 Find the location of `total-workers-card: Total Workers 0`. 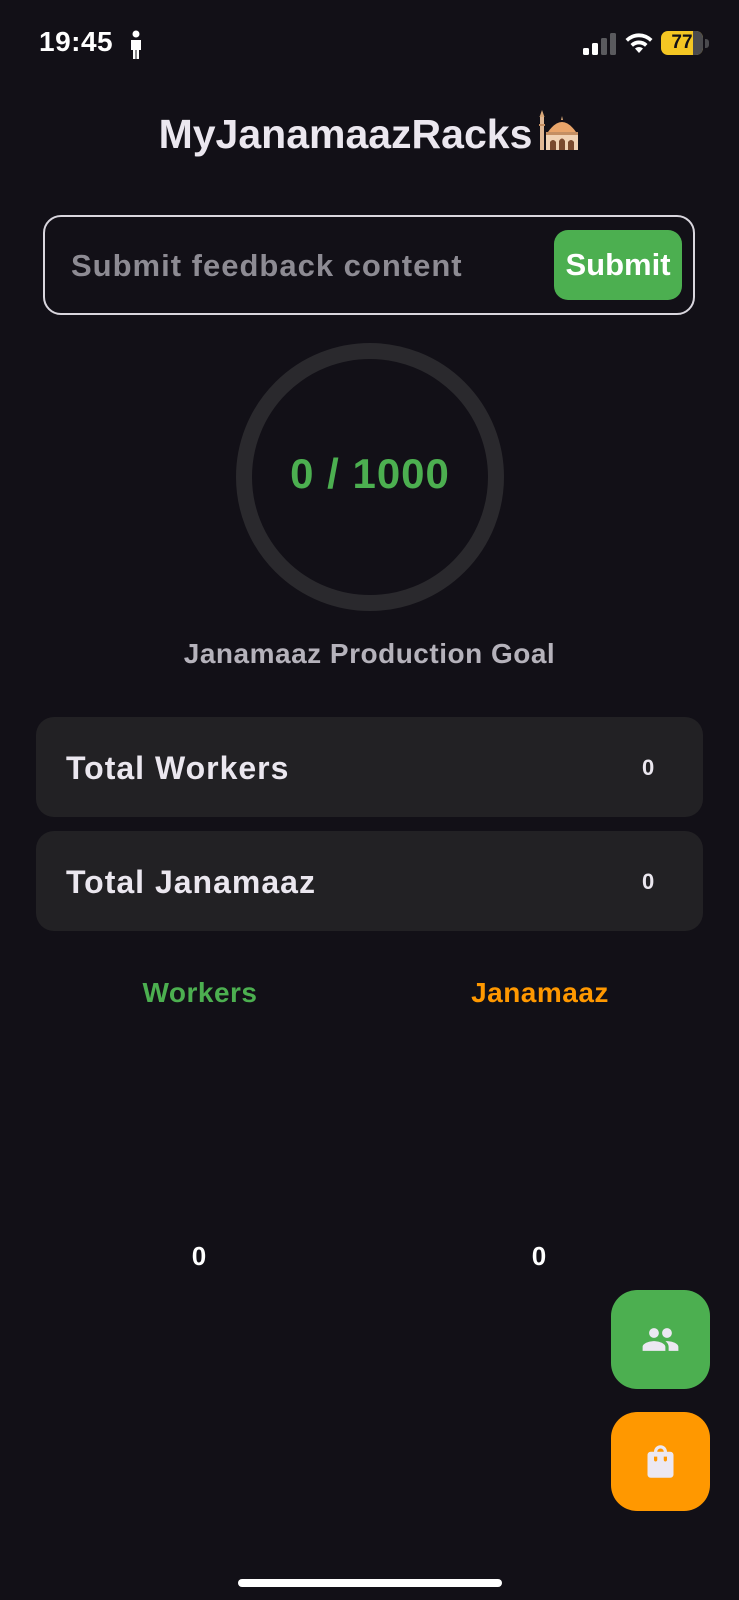

total-workers-card: Total Workers 0 is located at coordinates (369, 767).